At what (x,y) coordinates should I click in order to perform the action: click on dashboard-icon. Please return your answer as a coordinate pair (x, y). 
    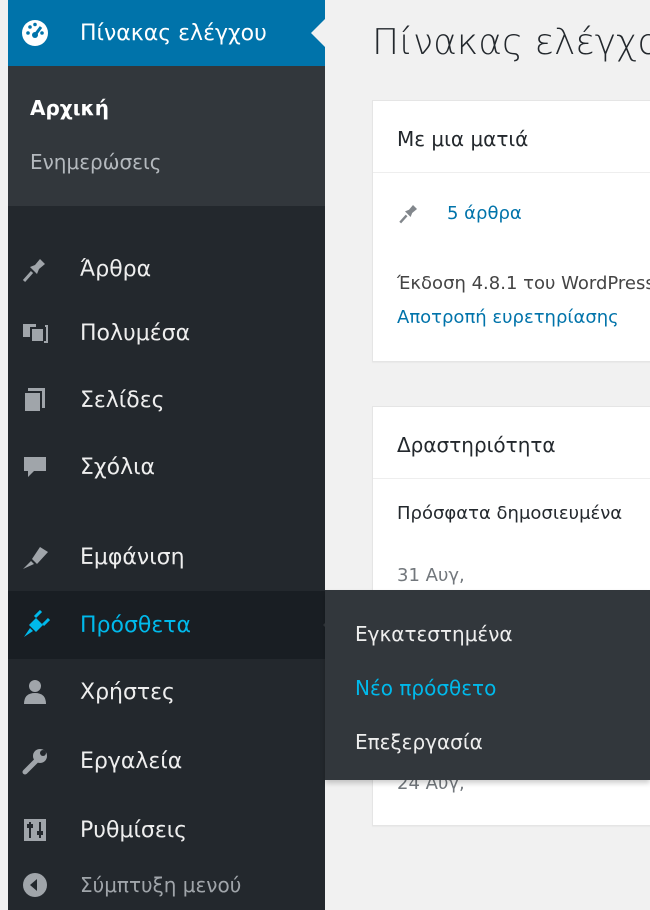
    Looking at the image, I should click on (35, 33).